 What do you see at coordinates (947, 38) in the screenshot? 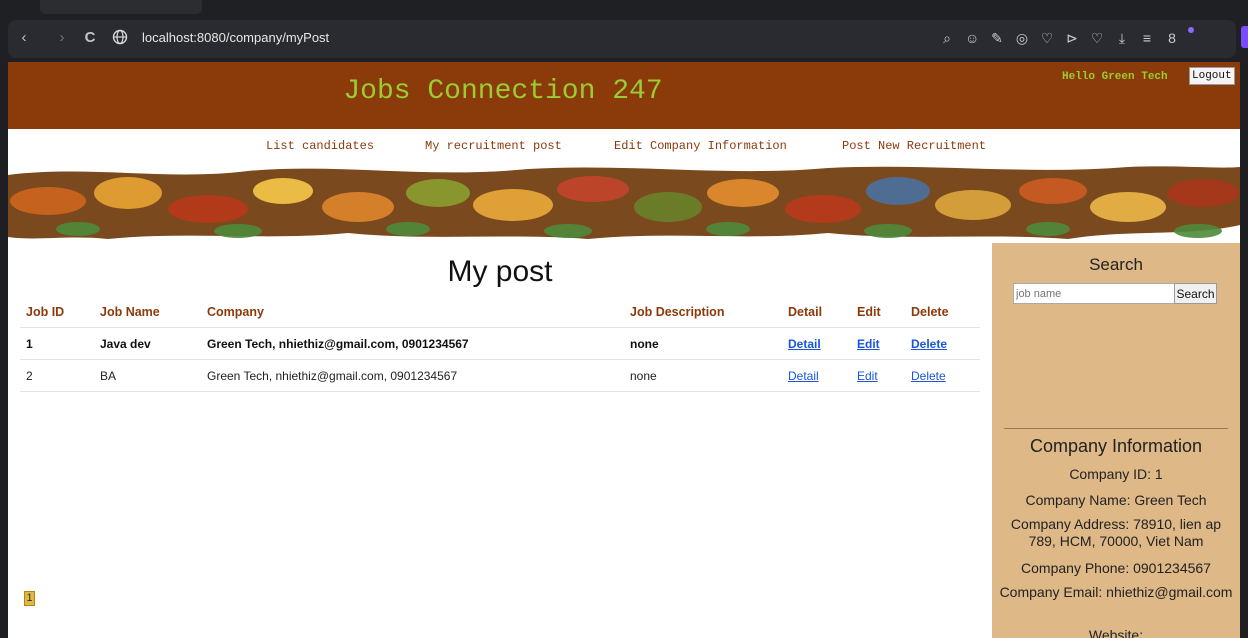
I see `search-icon: ⌕` at bounding box center [947, 38].